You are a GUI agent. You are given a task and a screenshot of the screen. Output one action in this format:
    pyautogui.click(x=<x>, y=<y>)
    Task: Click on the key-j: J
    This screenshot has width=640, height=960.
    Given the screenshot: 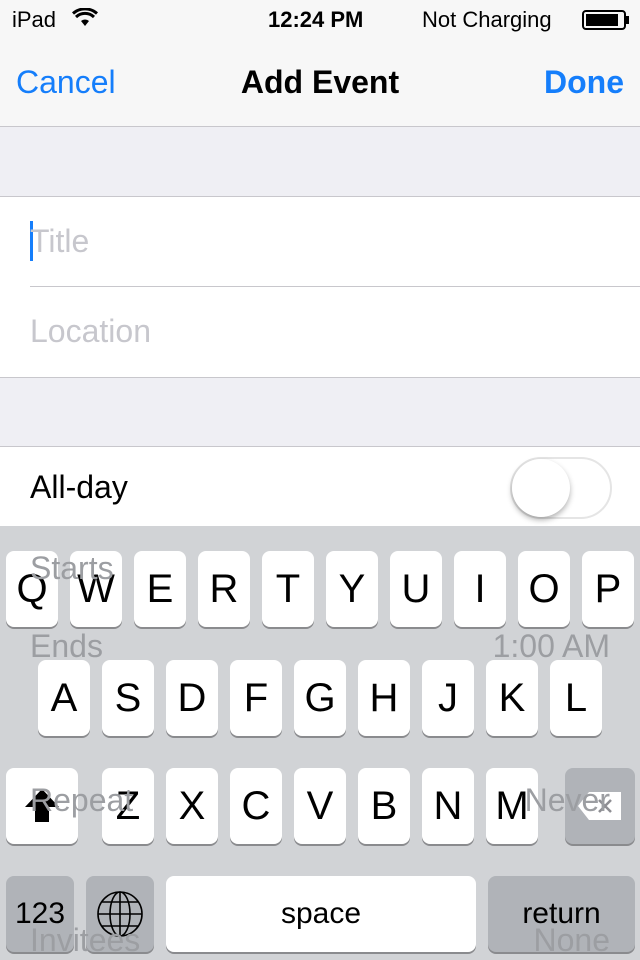 What is the action you would take?
    pyautogui.click(x=448, y=698)
    